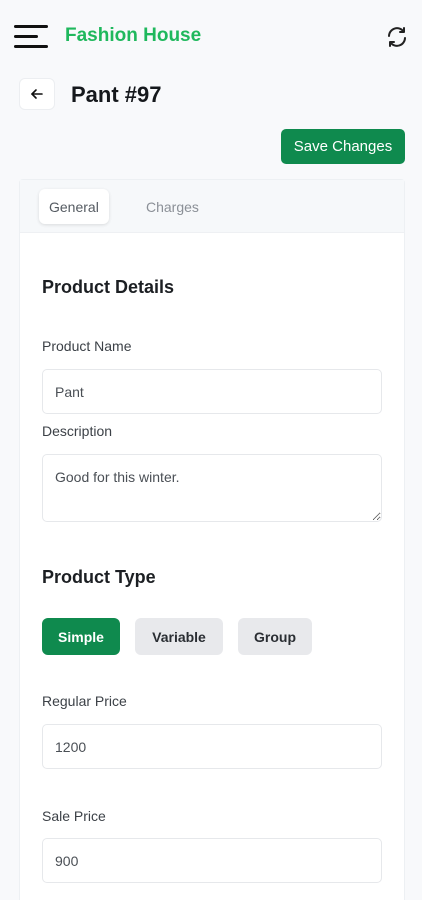 The image size is (422, 900). Describe the element at coordinates (179, 636) in the screenshot. I see `type-variable-button: Variable` at that location.